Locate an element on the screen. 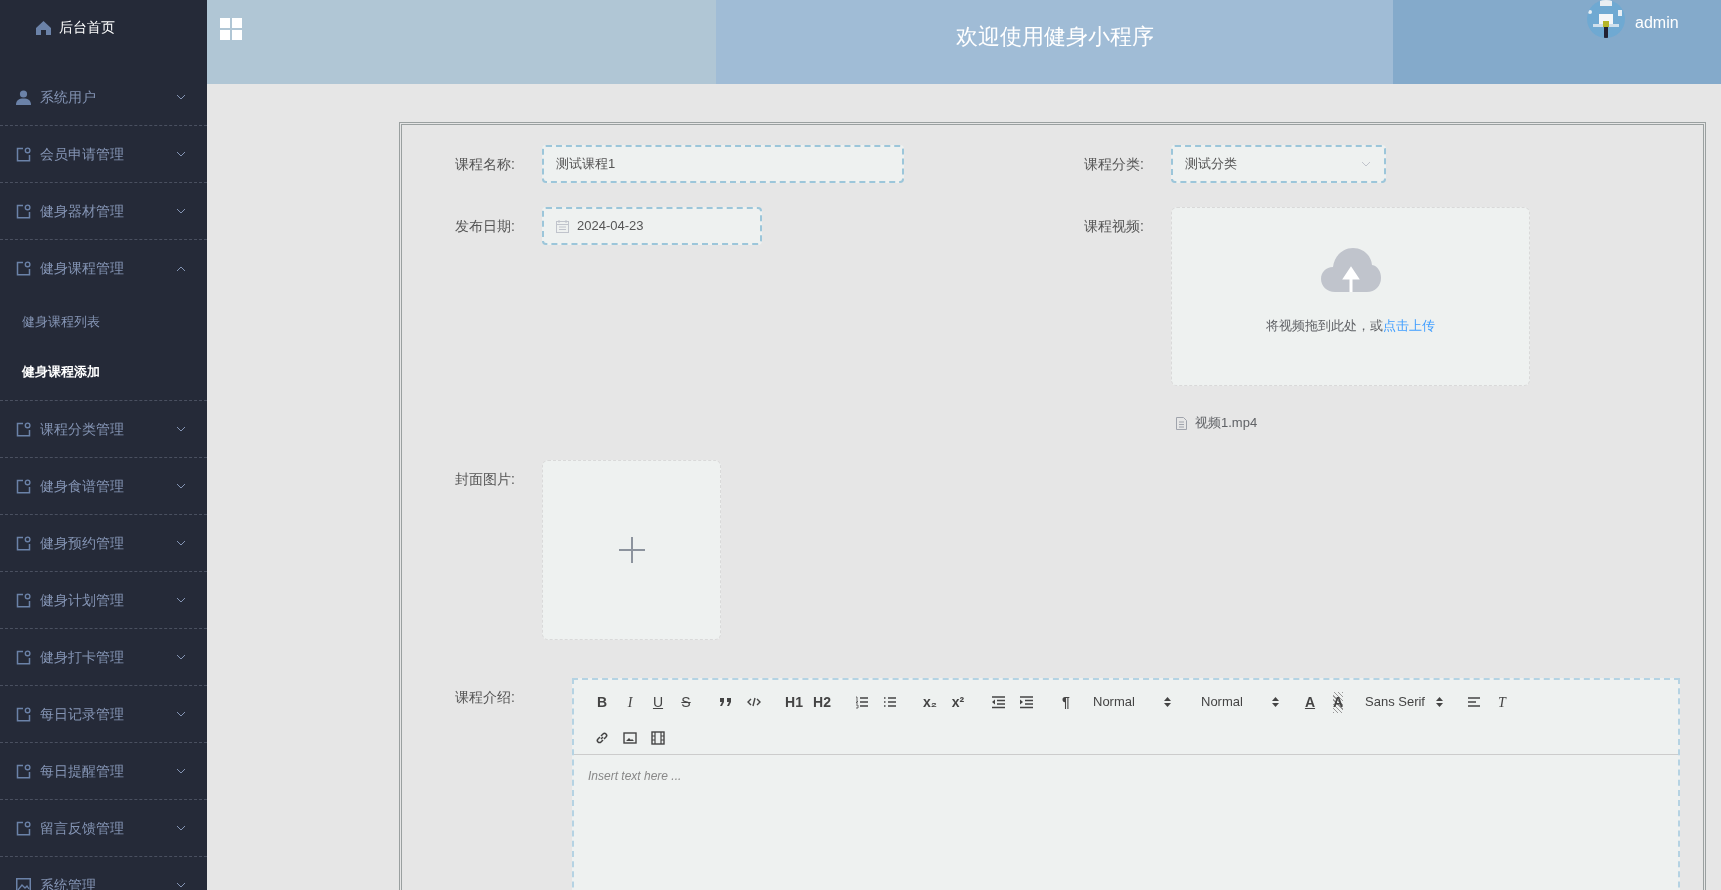 This screenshot has width=1721, height=890. align-left-icon is located at coordinates (1474, 702).